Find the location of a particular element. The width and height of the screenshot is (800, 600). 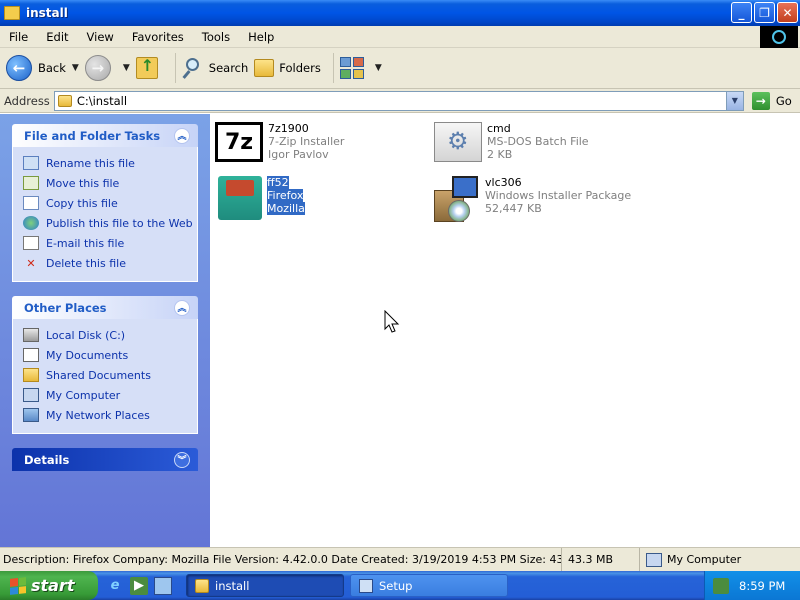

link-label: Publish this file to the Web is located at coordinates (119, 223).